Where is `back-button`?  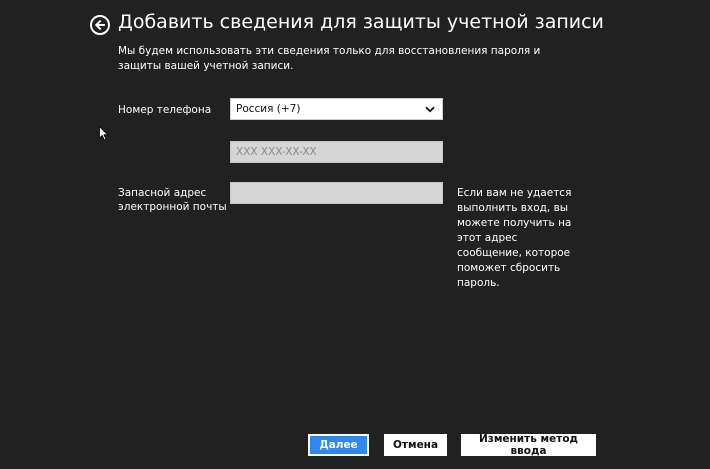
back-button is located at coordinates (100, 25).